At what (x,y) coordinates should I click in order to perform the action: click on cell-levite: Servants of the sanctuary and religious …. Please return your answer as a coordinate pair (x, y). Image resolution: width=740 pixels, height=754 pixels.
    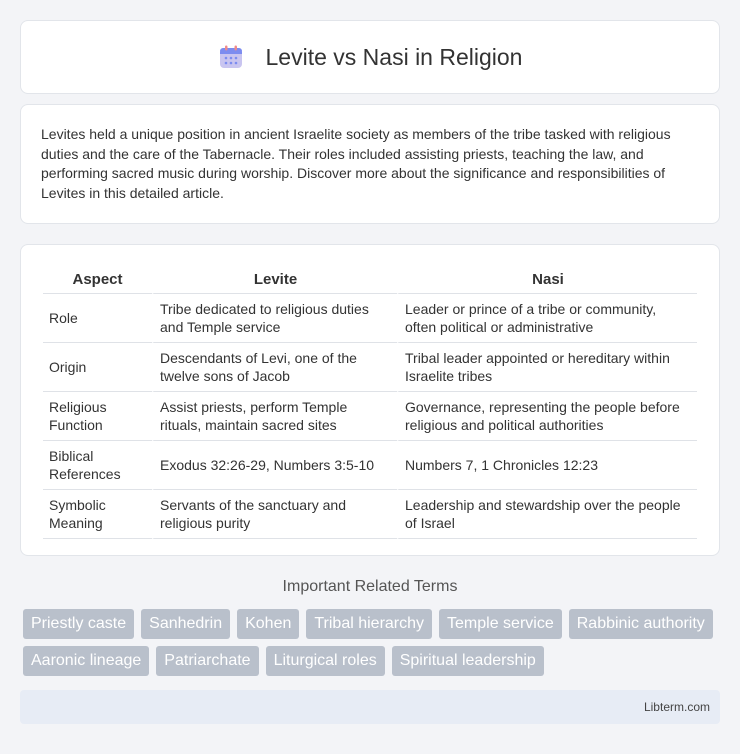
    Looking at the image, I should click on (274, 514).